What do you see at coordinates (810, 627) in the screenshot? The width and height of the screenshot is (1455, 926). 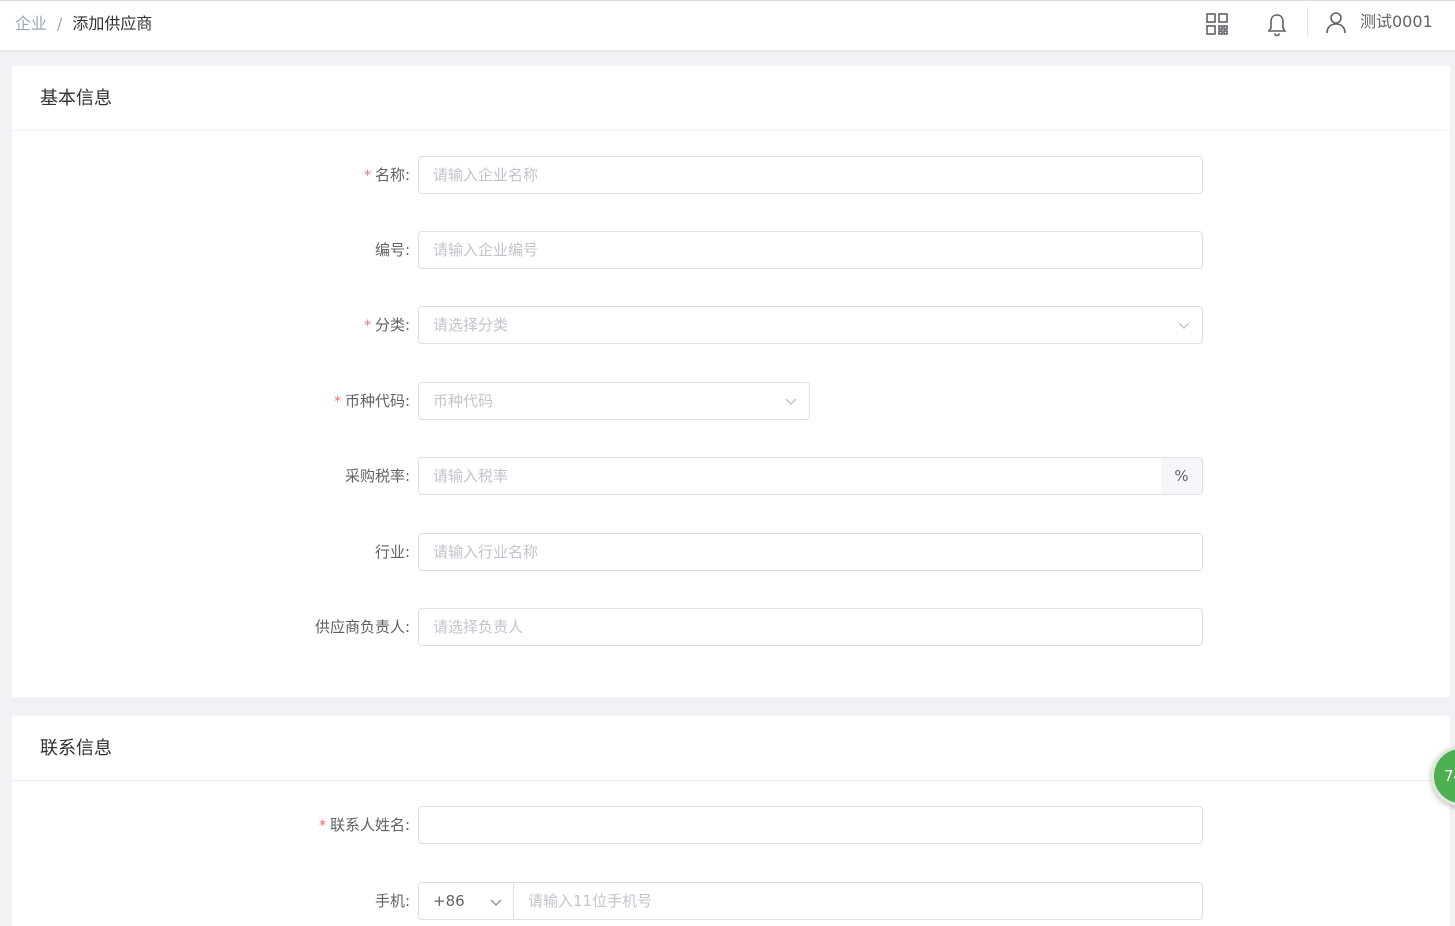 I see `owner-input` at bounding box center [810, 627].